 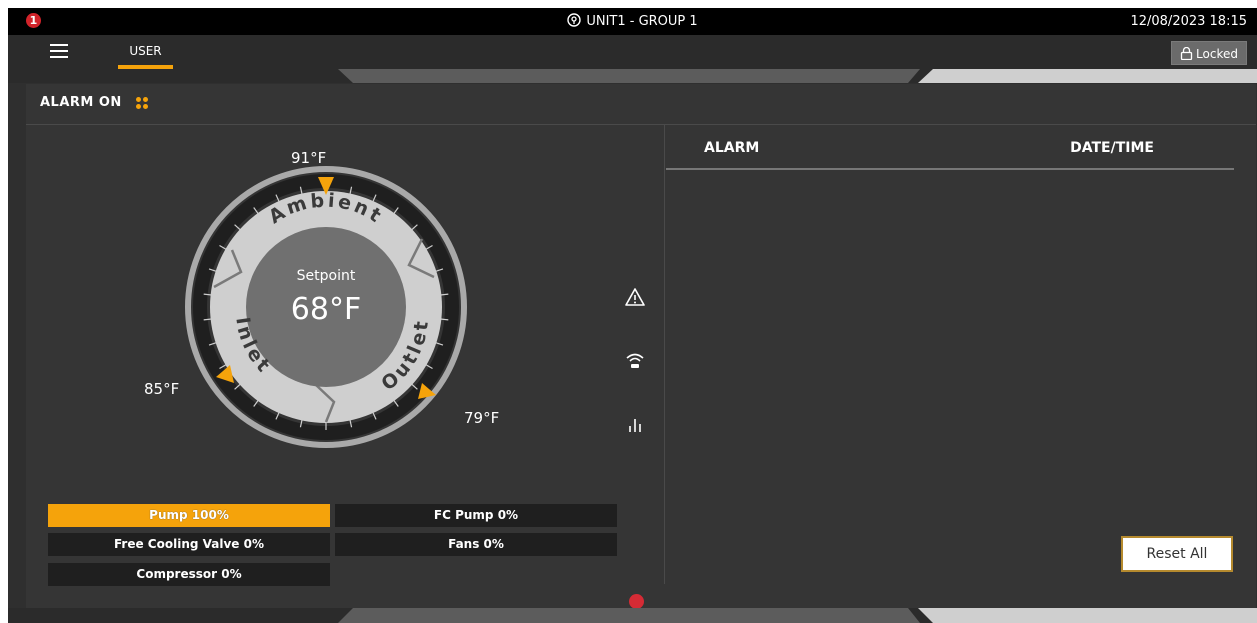 What do you see at coordinates (326, 309) in the screenshot?
I see `setpoint-value: 68°F` at bounding box center [326, 309].